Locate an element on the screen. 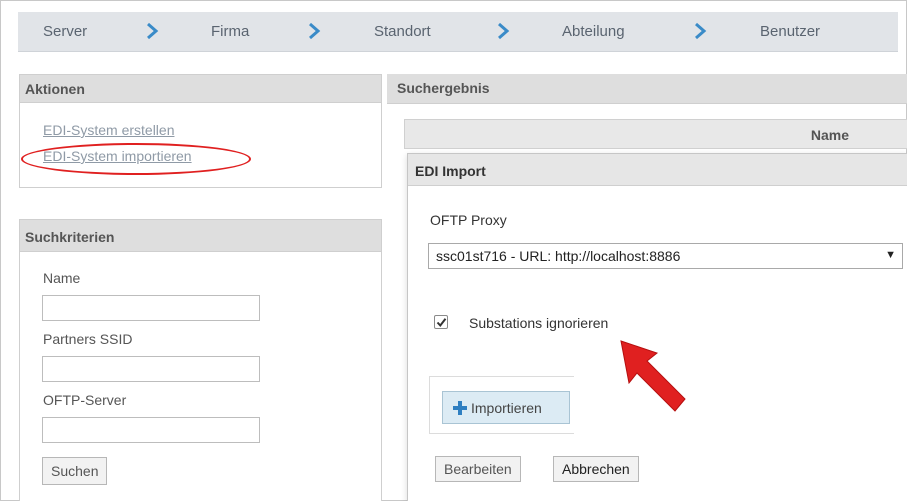 The height and width of the screenshot is (501, 907). oftp-server-input is located at coordinates (151, 430).